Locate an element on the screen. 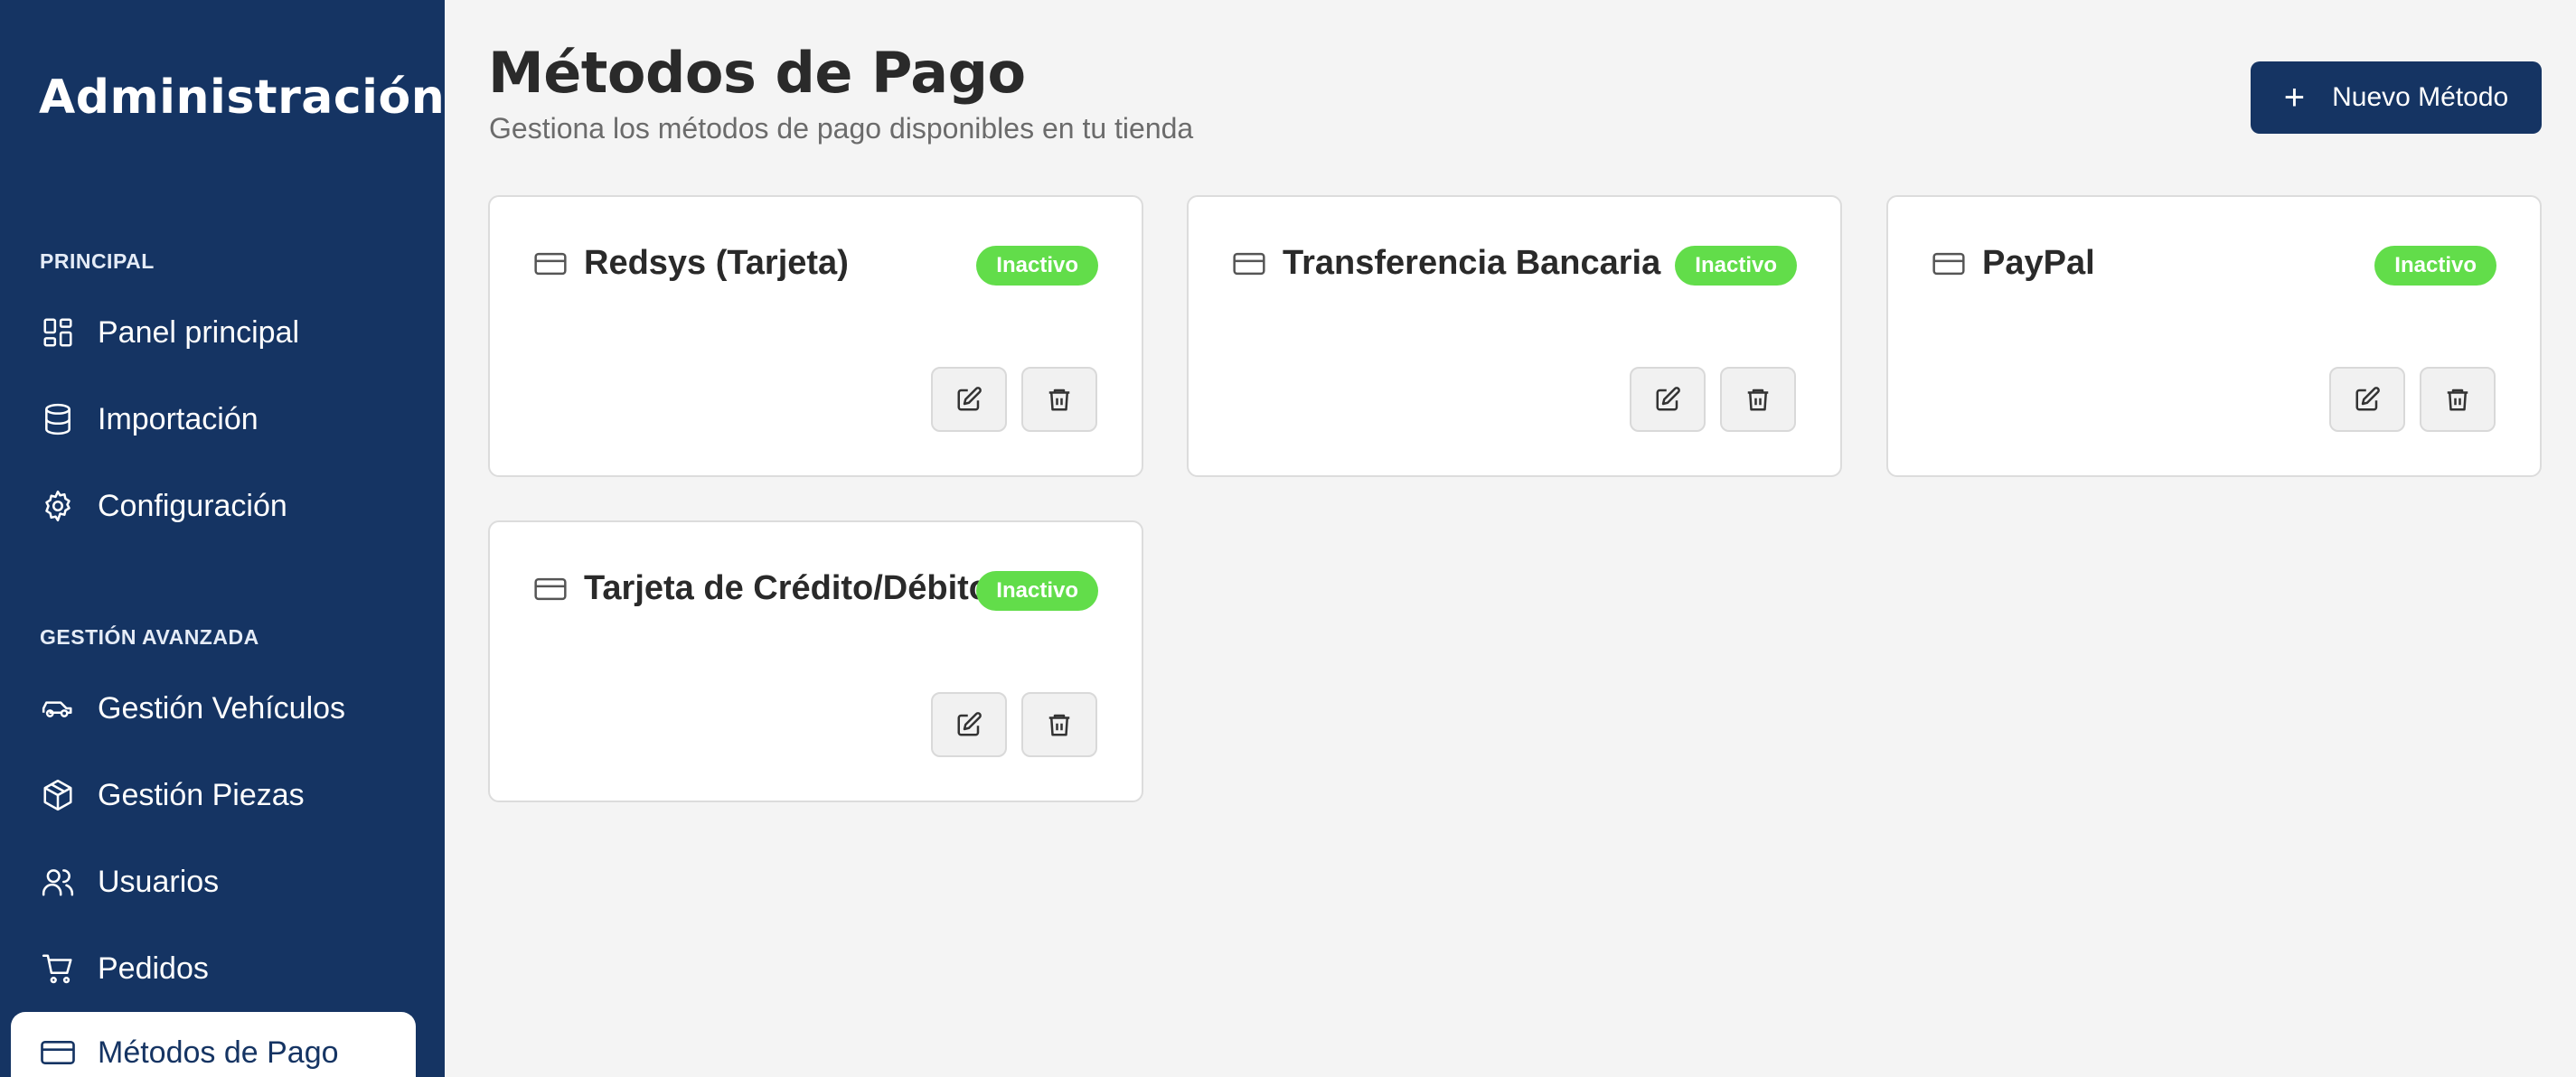 This screenshot has width=2576, height=1077. car-icon is located at coordinates (58, 708).